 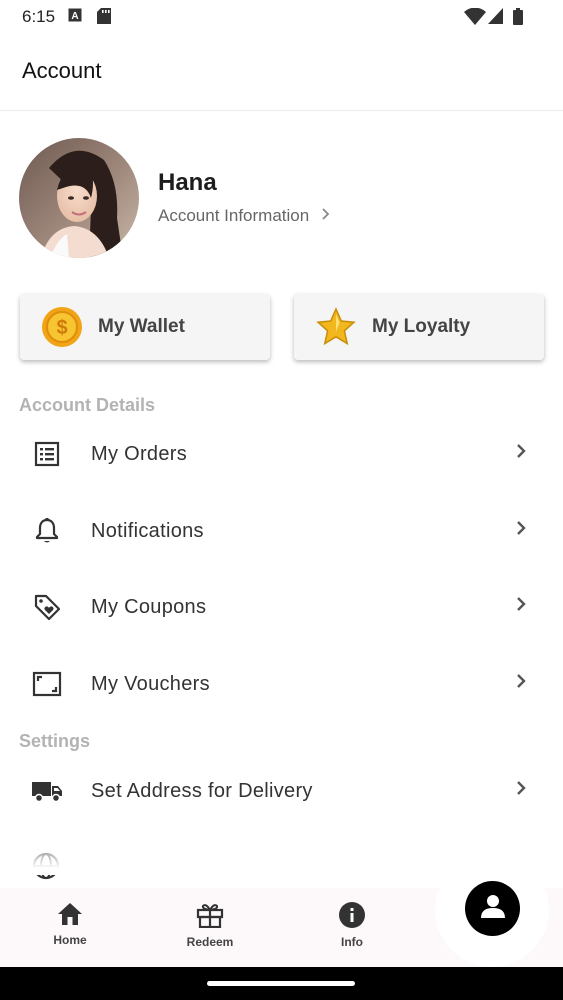 What do you see at coordinates (495, 18) in the screenshot?
I see `cell-signal-icon` at bounding box center [495, 18].